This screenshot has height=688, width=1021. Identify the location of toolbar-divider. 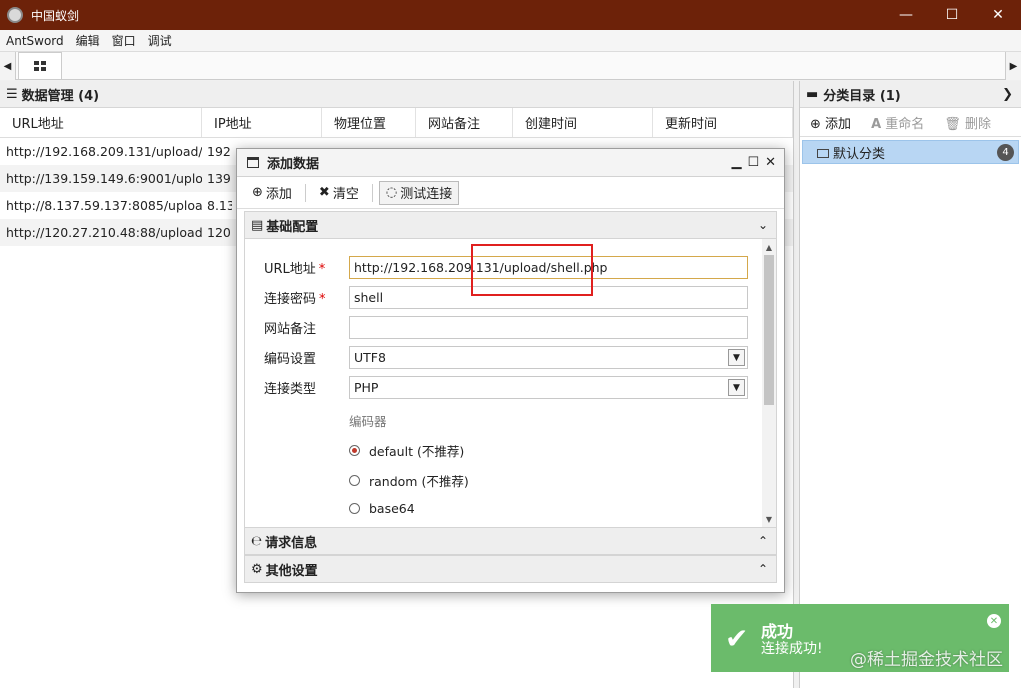
(372, 192).